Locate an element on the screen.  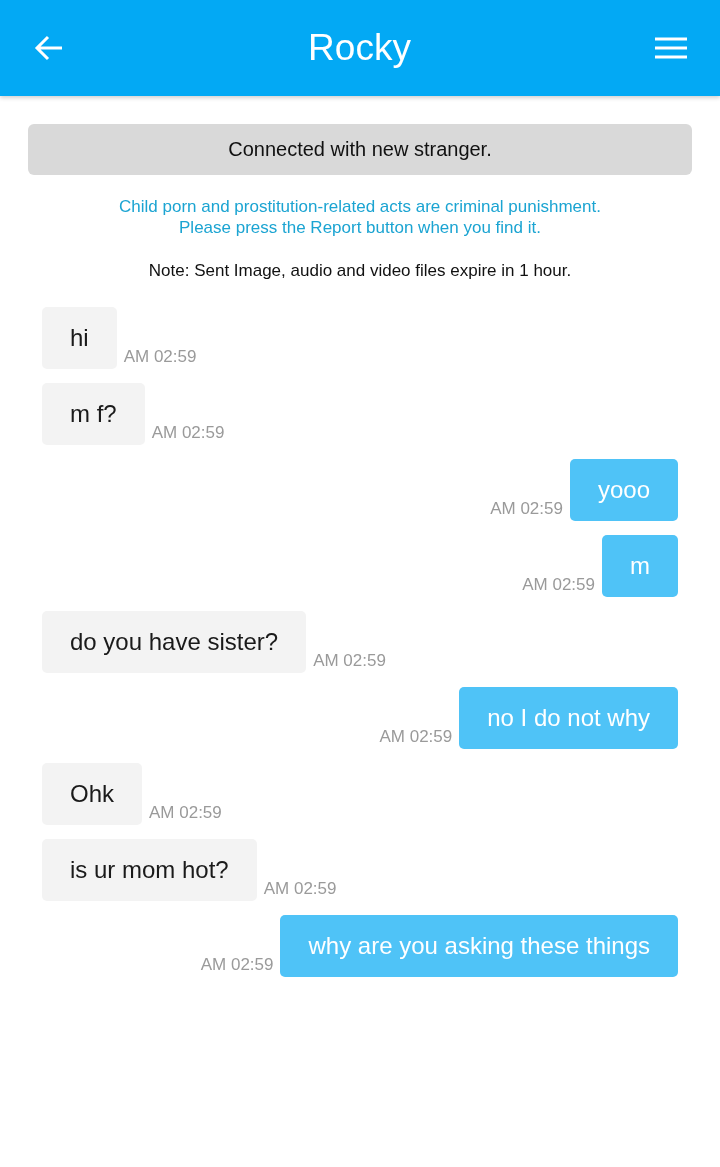
incoming-message-bubble: is ur mom hot? is located at coordinates (149, 870).